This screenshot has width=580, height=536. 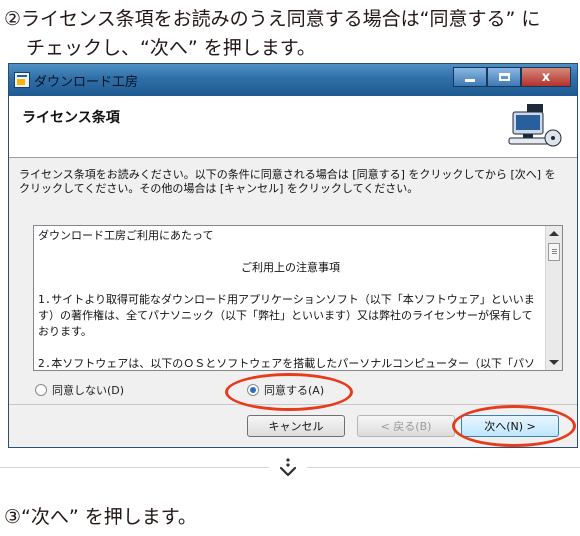 I want to click on scroll-thumb, so click(x=554, y=252).